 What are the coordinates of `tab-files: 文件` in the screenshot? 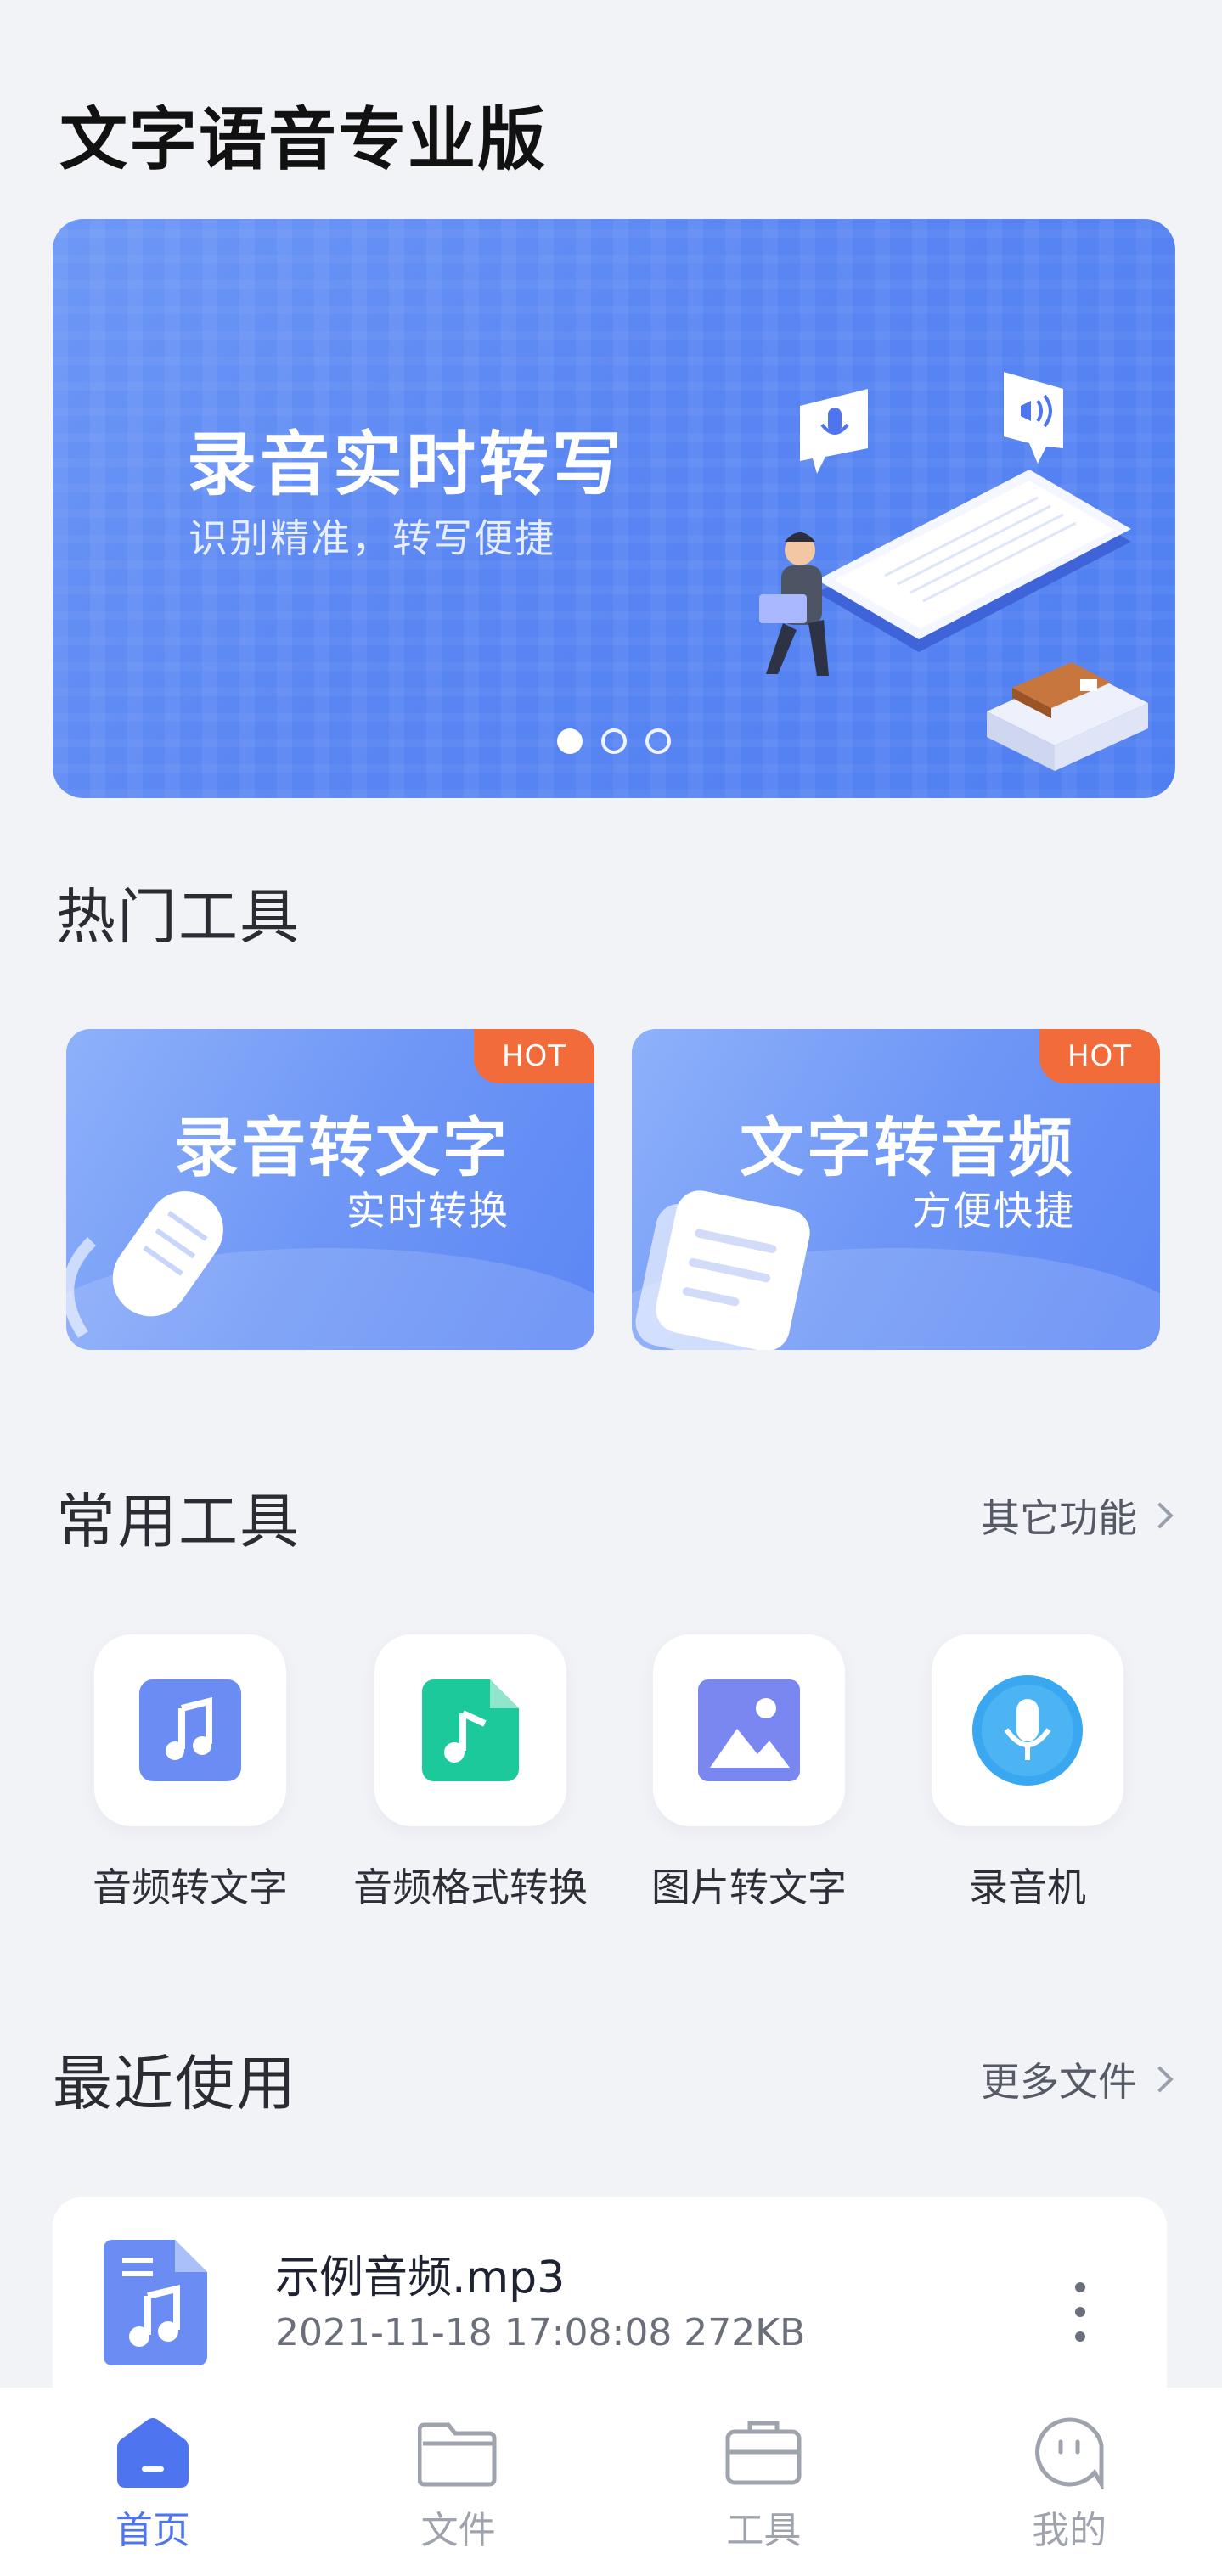 It's located at (458, 2482).